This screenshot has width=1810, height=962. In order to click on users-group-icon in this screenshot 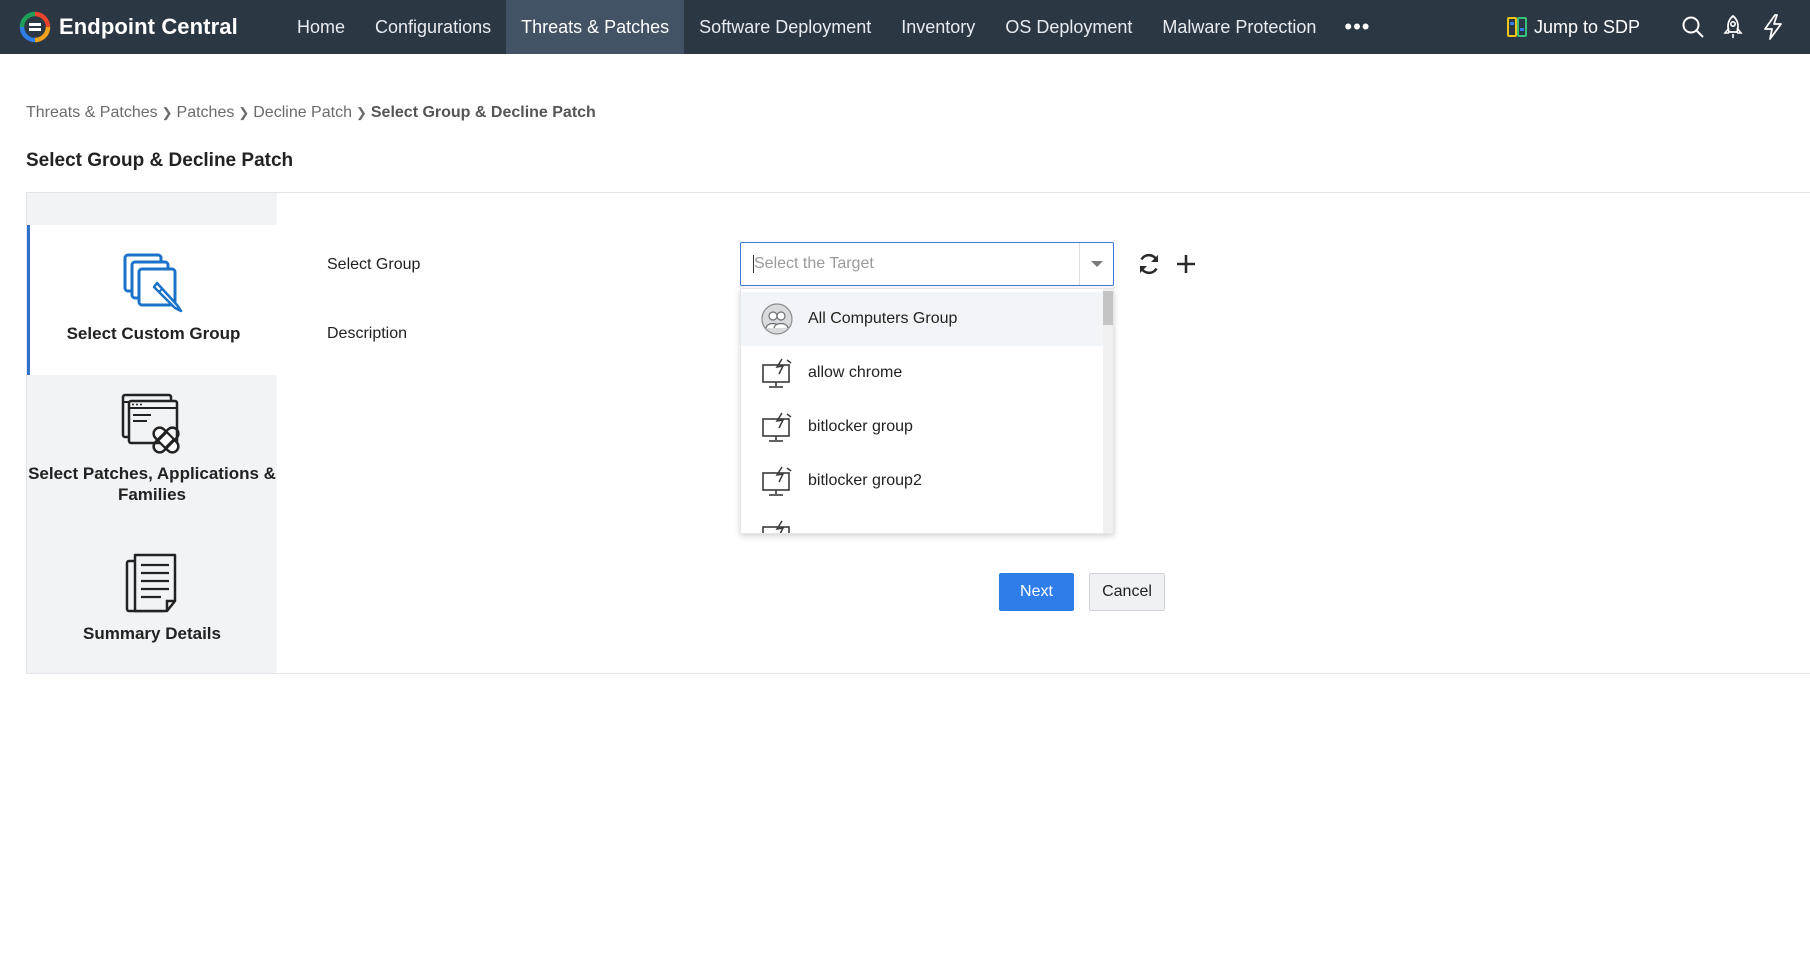, I will do `click(777, 319)`.